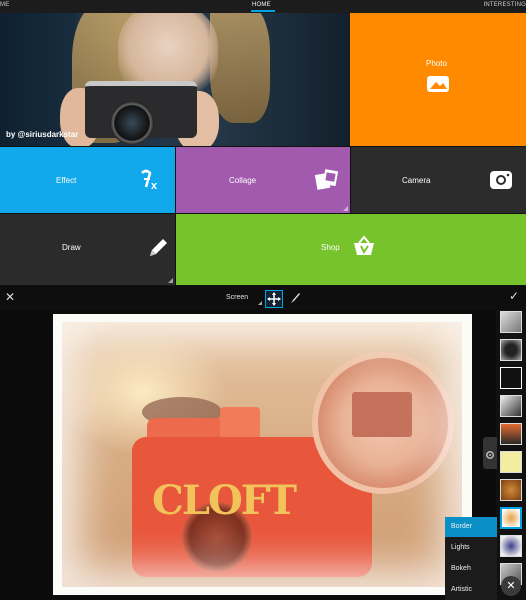  Describe the element at coordinates (87, 180) in the screenshot. I see `effect-tile: Effect x` at that location.